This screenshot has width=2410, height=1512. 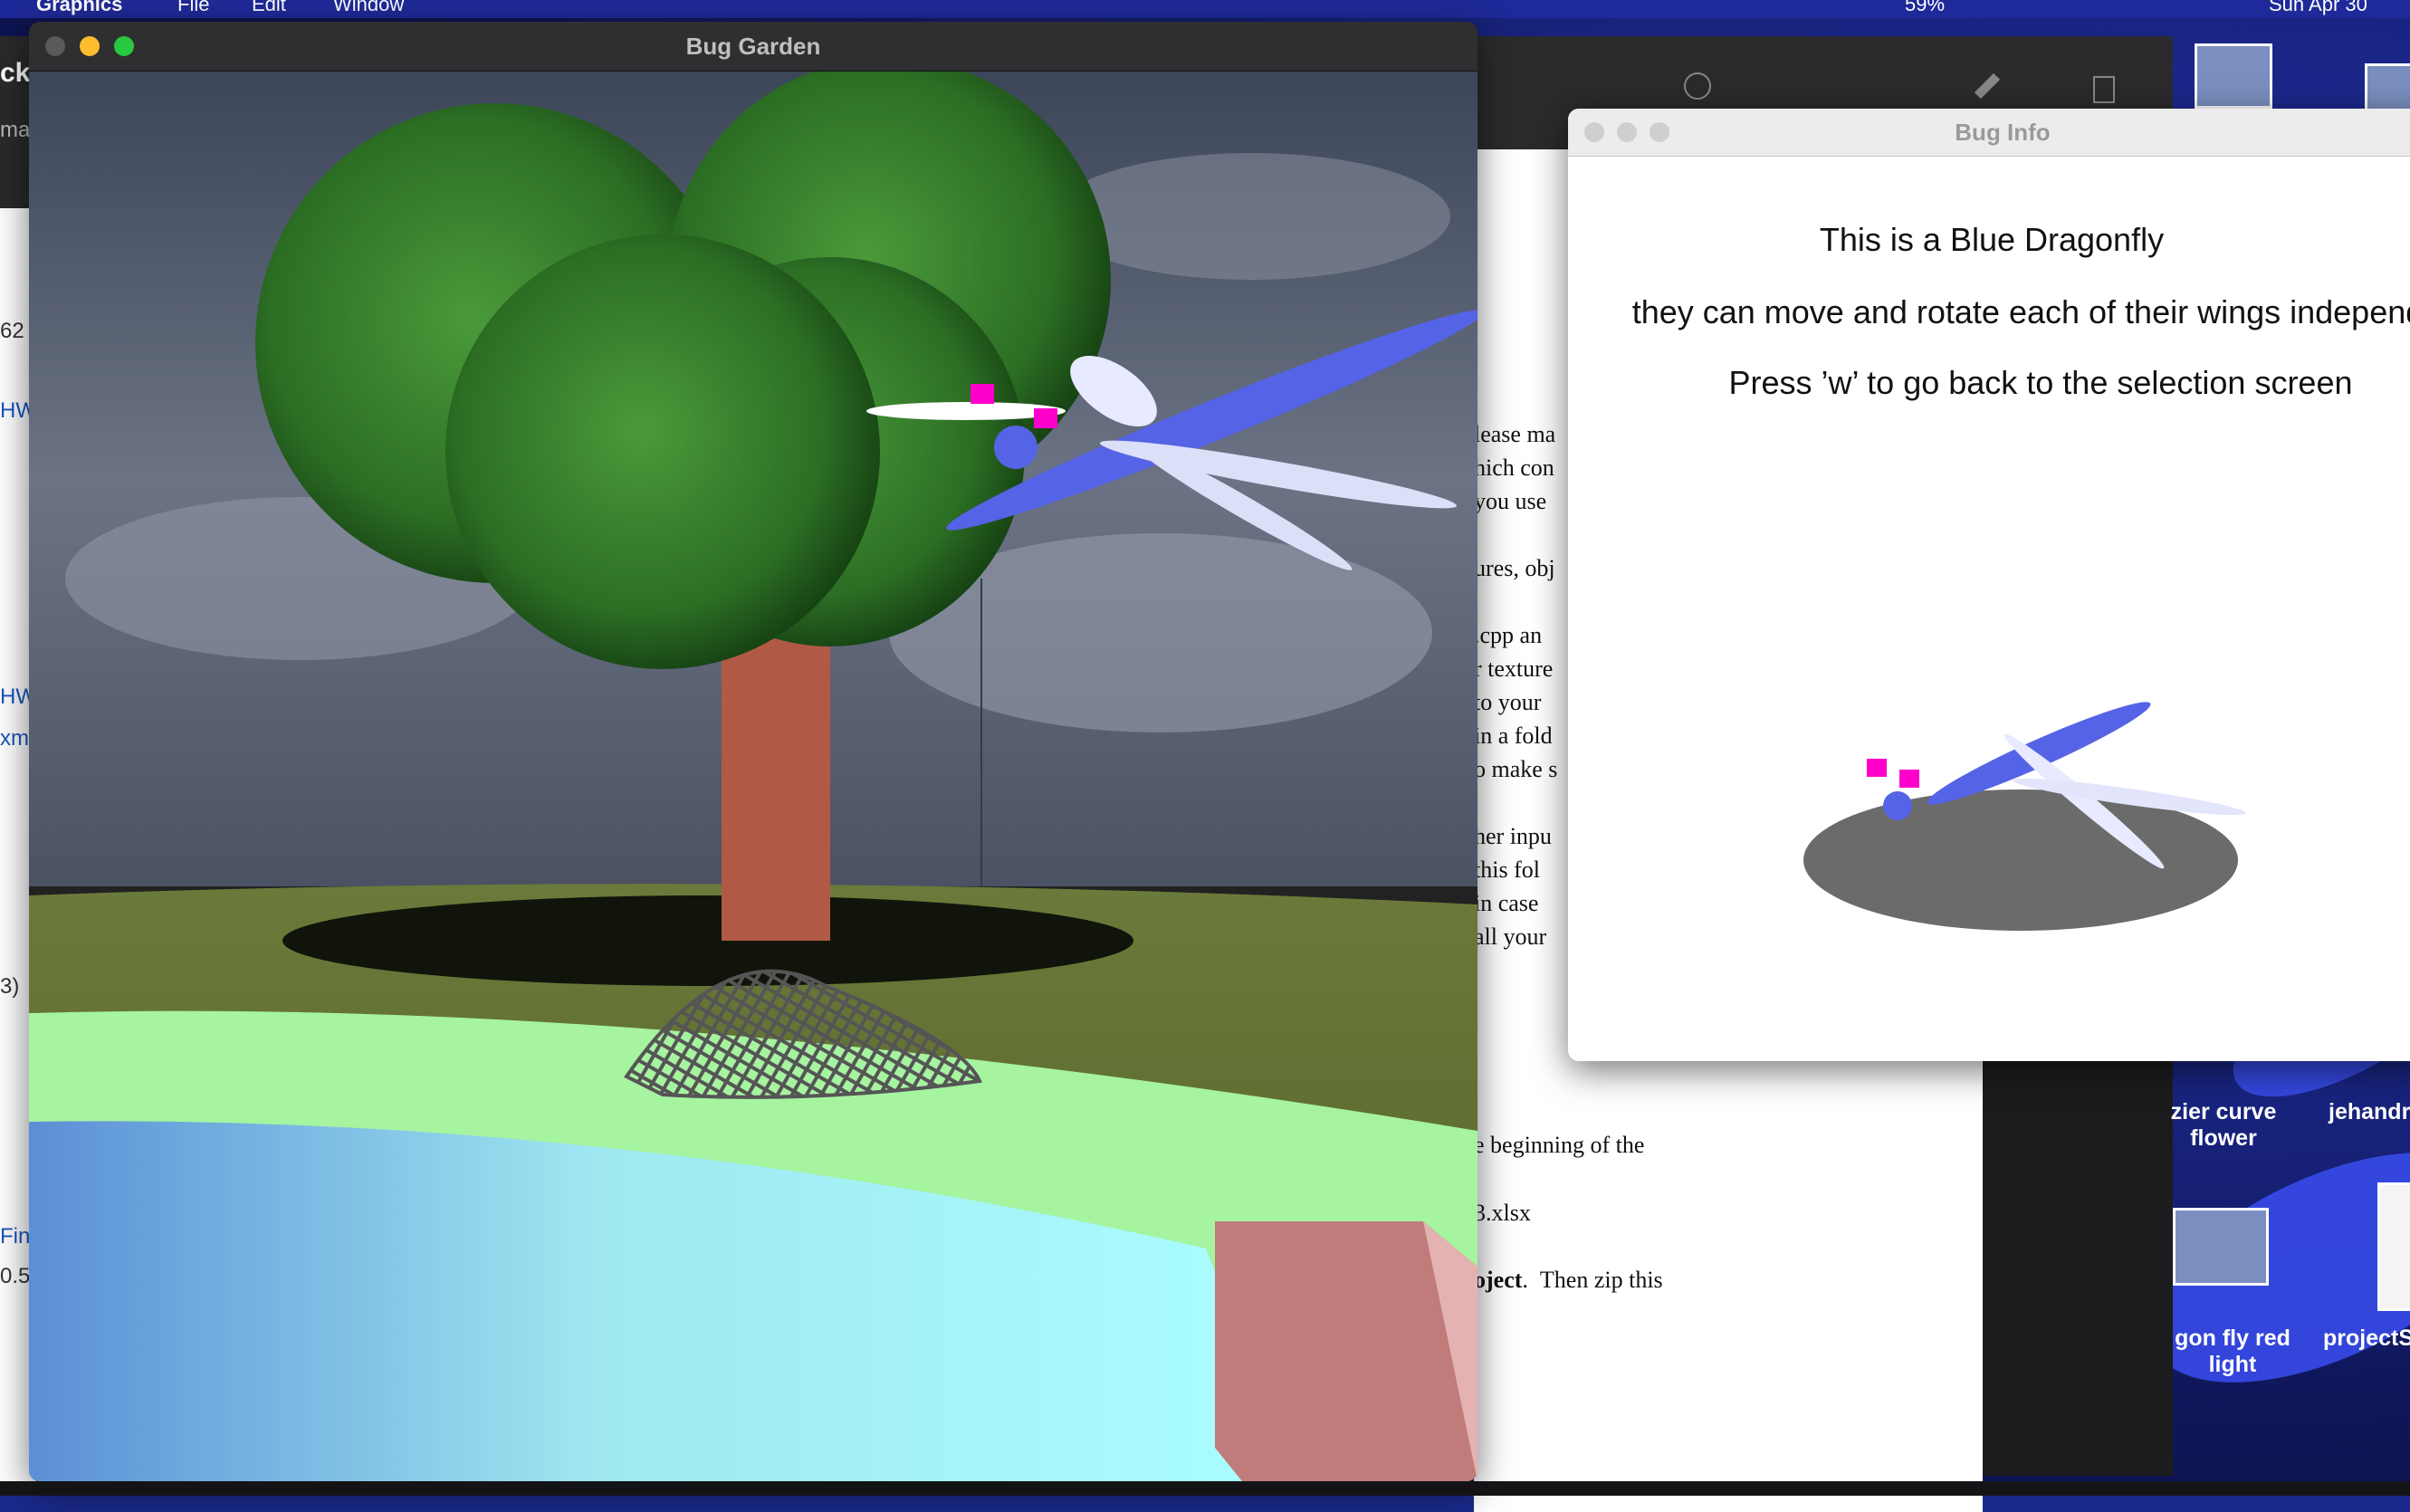 I want to click on desktop-icon-label: projectS, so click(x=2366, y=1338).